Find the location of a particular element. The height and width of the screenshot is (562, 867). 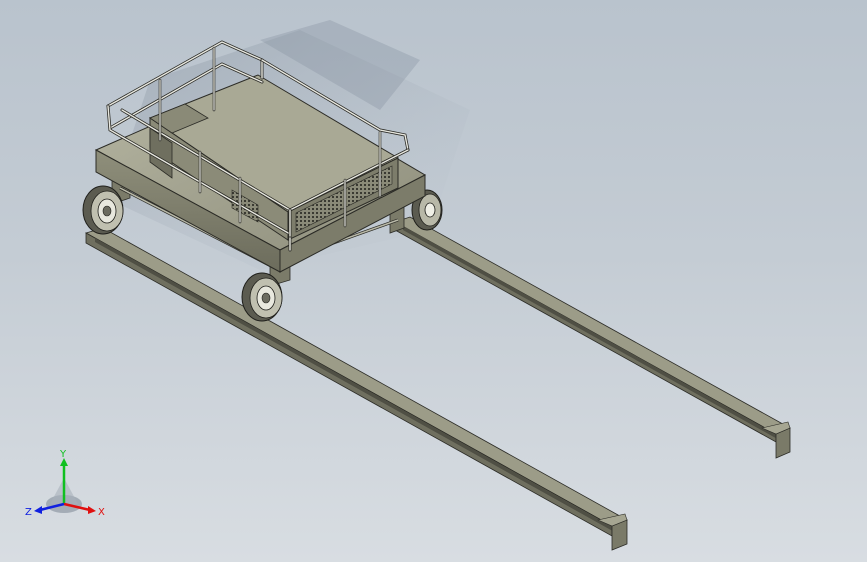

orientation-triad: Y X Z is located at coordinates (67, 488).